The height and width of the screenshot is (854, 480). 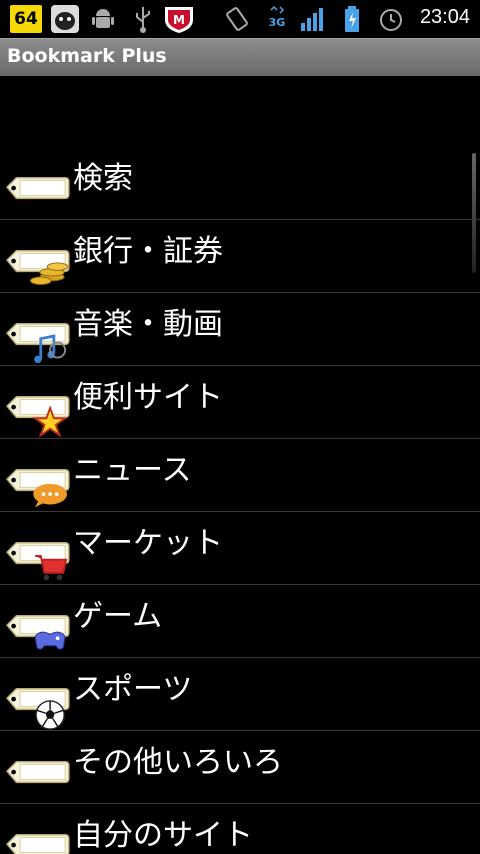 What do you see at coordinates (148, 543) in the screenshot?
I see `category-label: マーケット` at bounding box center [148, 543].